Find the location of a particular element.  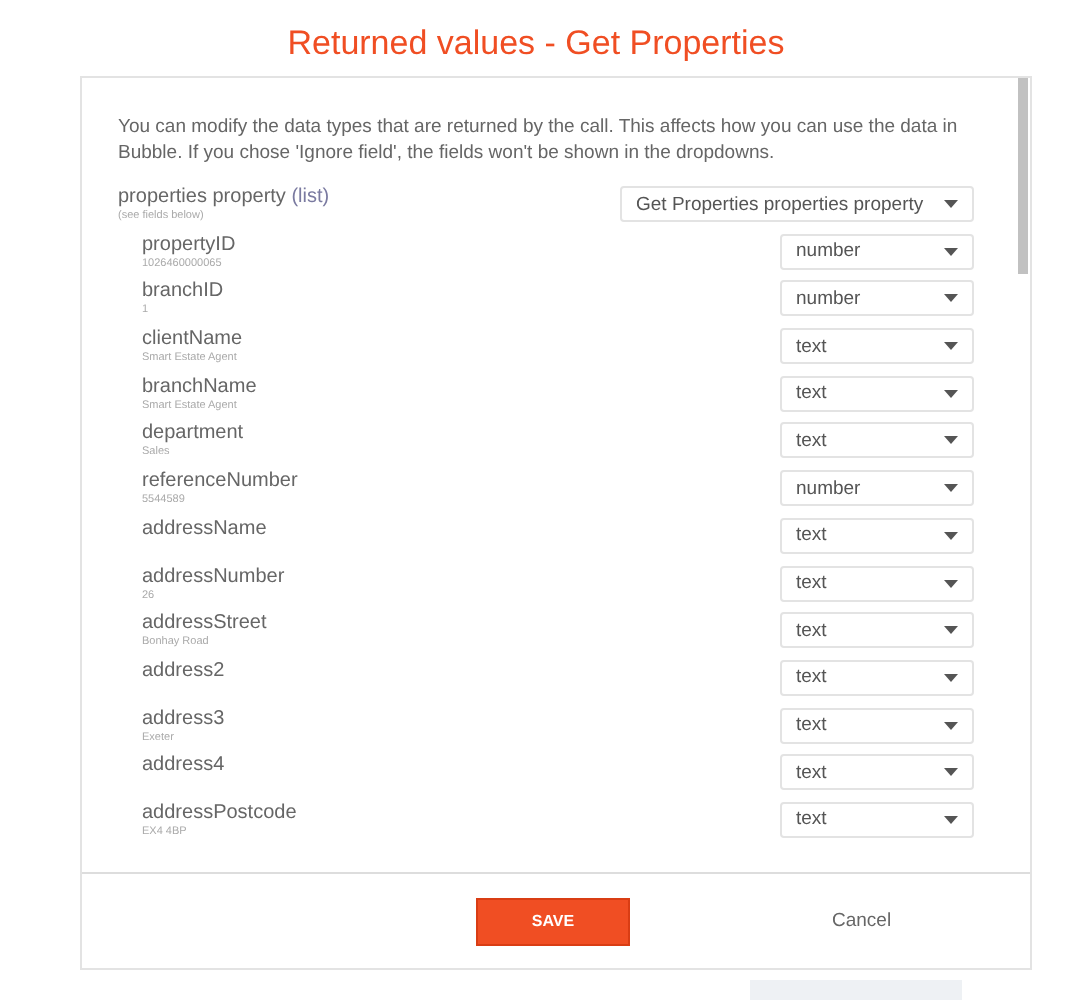

field-name: addressPostcode is located at coordinates (219, 813).